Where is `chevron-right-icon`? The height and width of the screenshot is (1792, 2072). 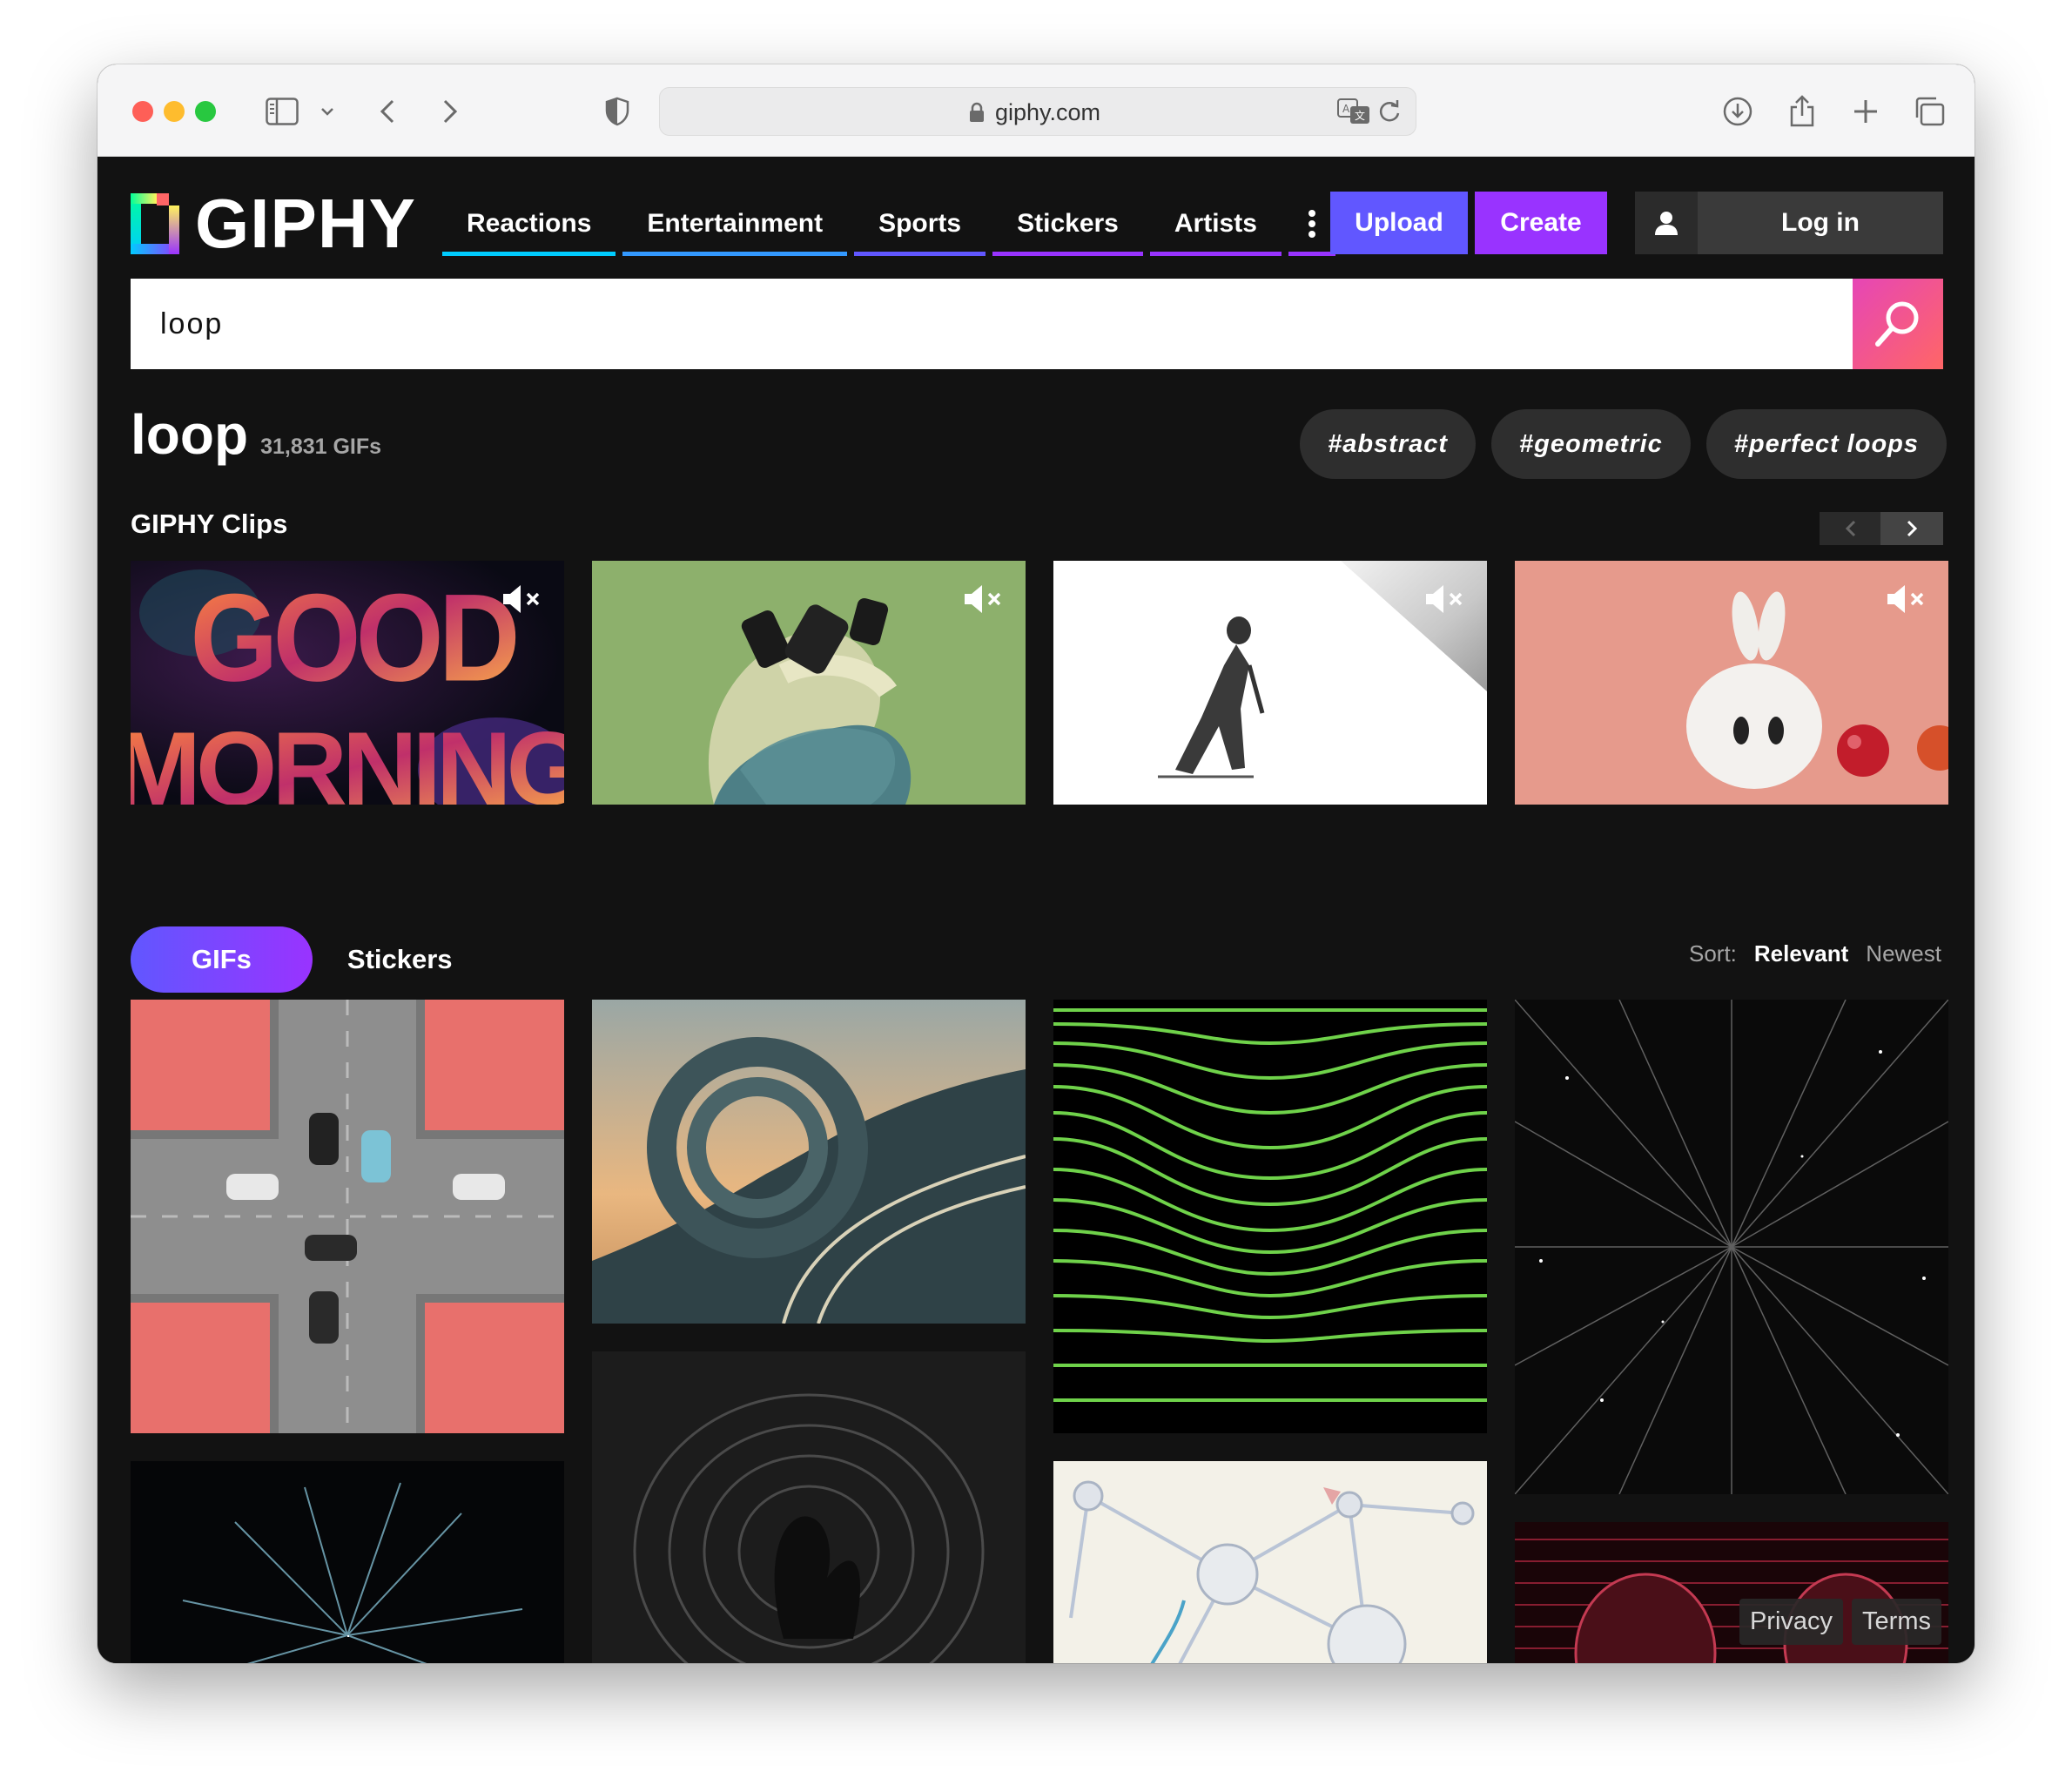
chevron-right-icon is located at coordinates (1912, 528).